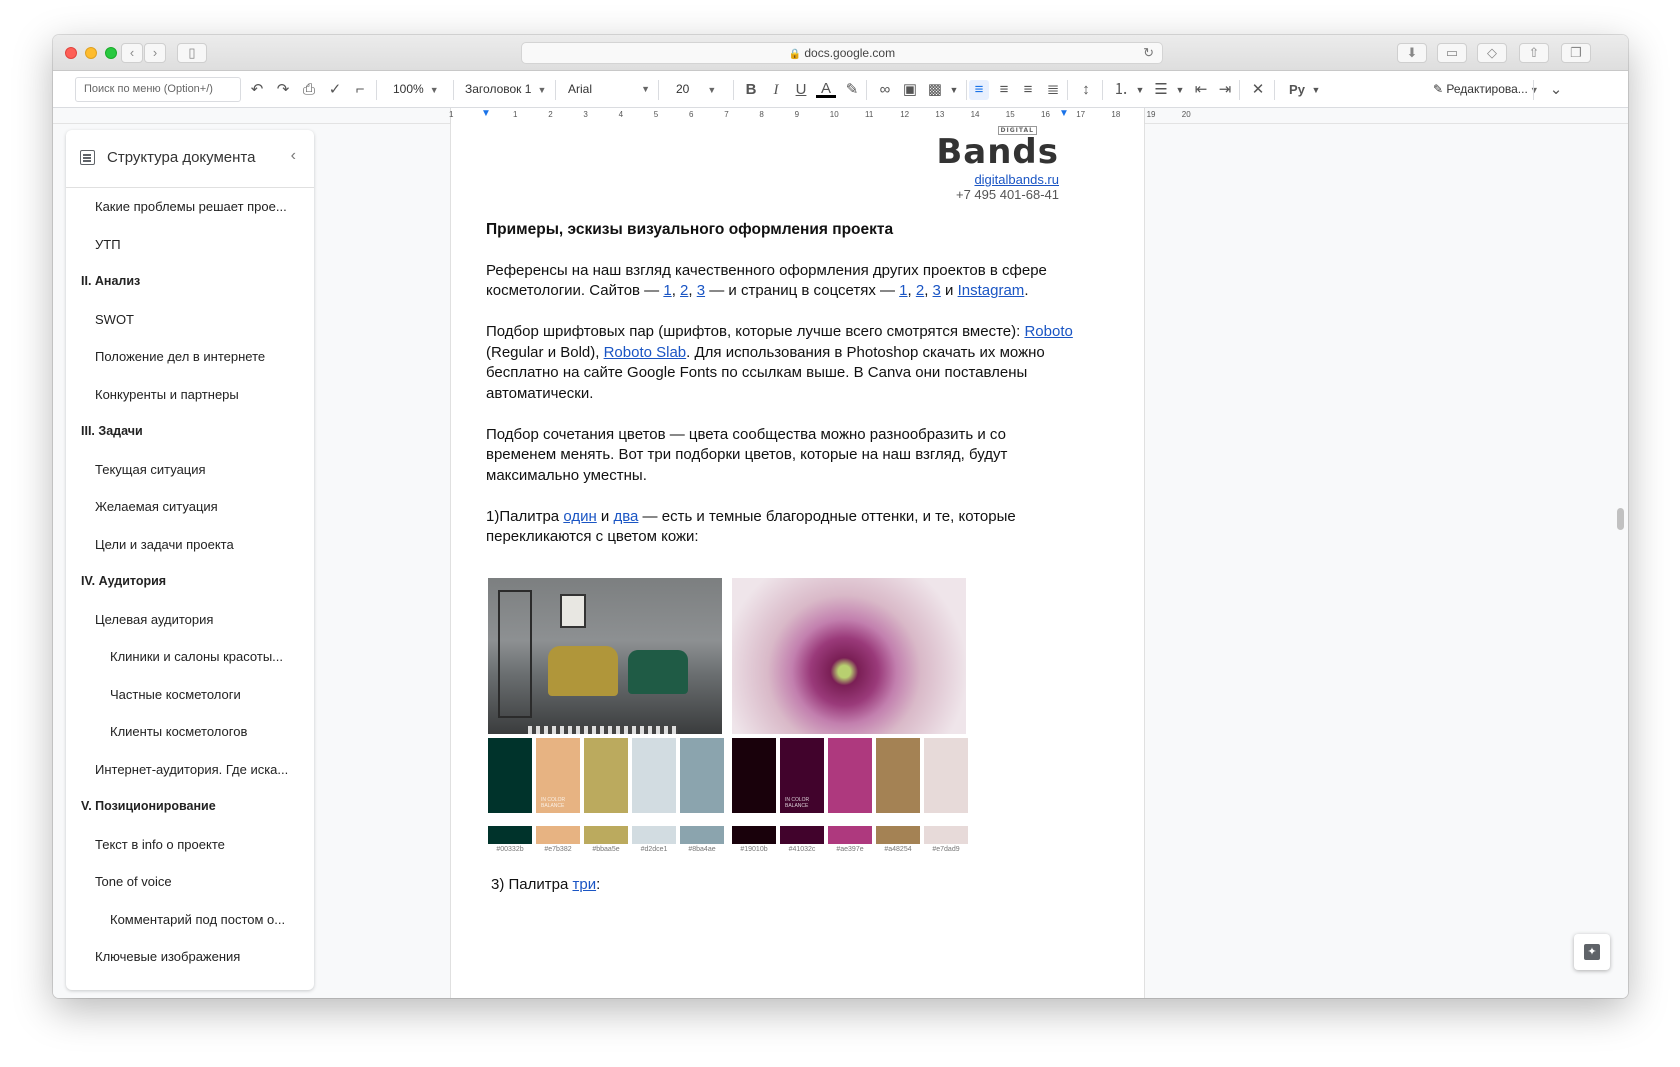  Describe the element at coordinates (1004, 90) in the screenshot. I see `align-center-icon: ≡` at that location.